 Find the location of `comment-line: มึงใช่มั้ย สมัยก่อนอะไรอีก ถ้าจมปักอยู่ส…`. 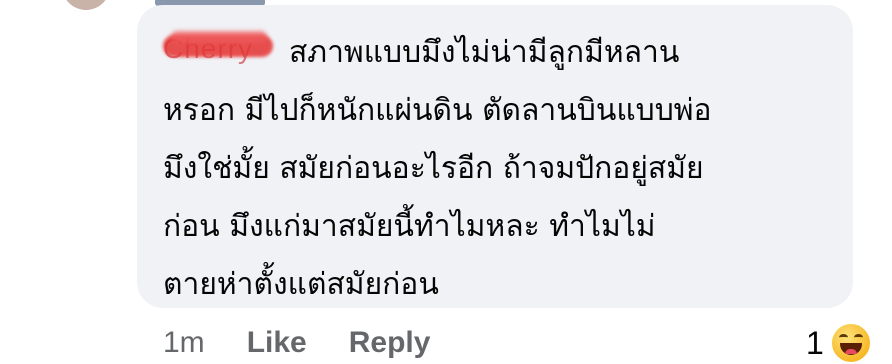

comment-line: มึงใช่มั้ย สมัยก่อนอะไรอีก ถ้าจมปักอยู่ส… is located at coordinates (433, 168).